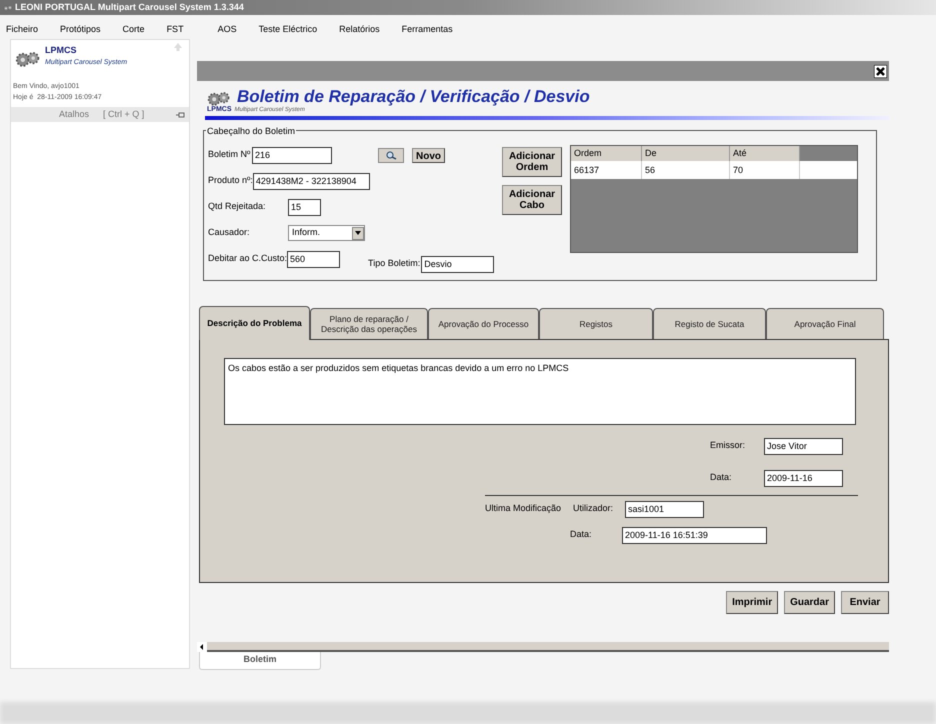 The height and width of the screenshot is (724, 936). Describe the element at coordinates (606, 169) in the screenshot. I see `table-cell: 66137` at that location.